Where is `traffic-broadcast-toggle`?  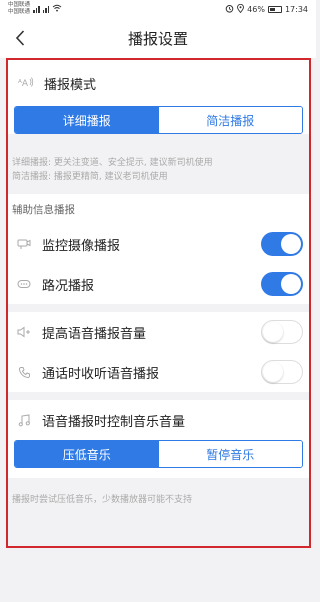 traffic-broadcast-toggle is located at coordinates (282, 284).